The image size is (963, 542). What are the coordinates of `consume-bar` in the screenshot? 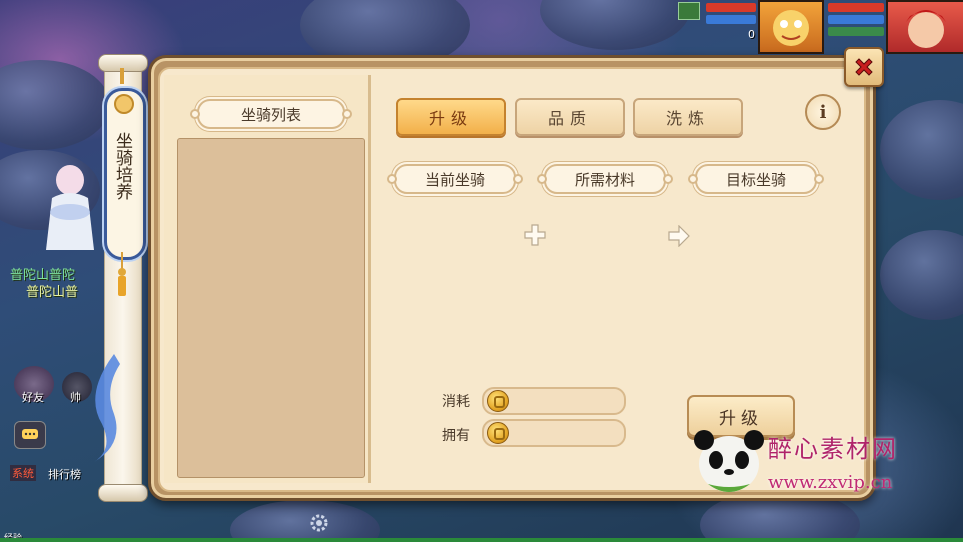 It's located at (554, 401).